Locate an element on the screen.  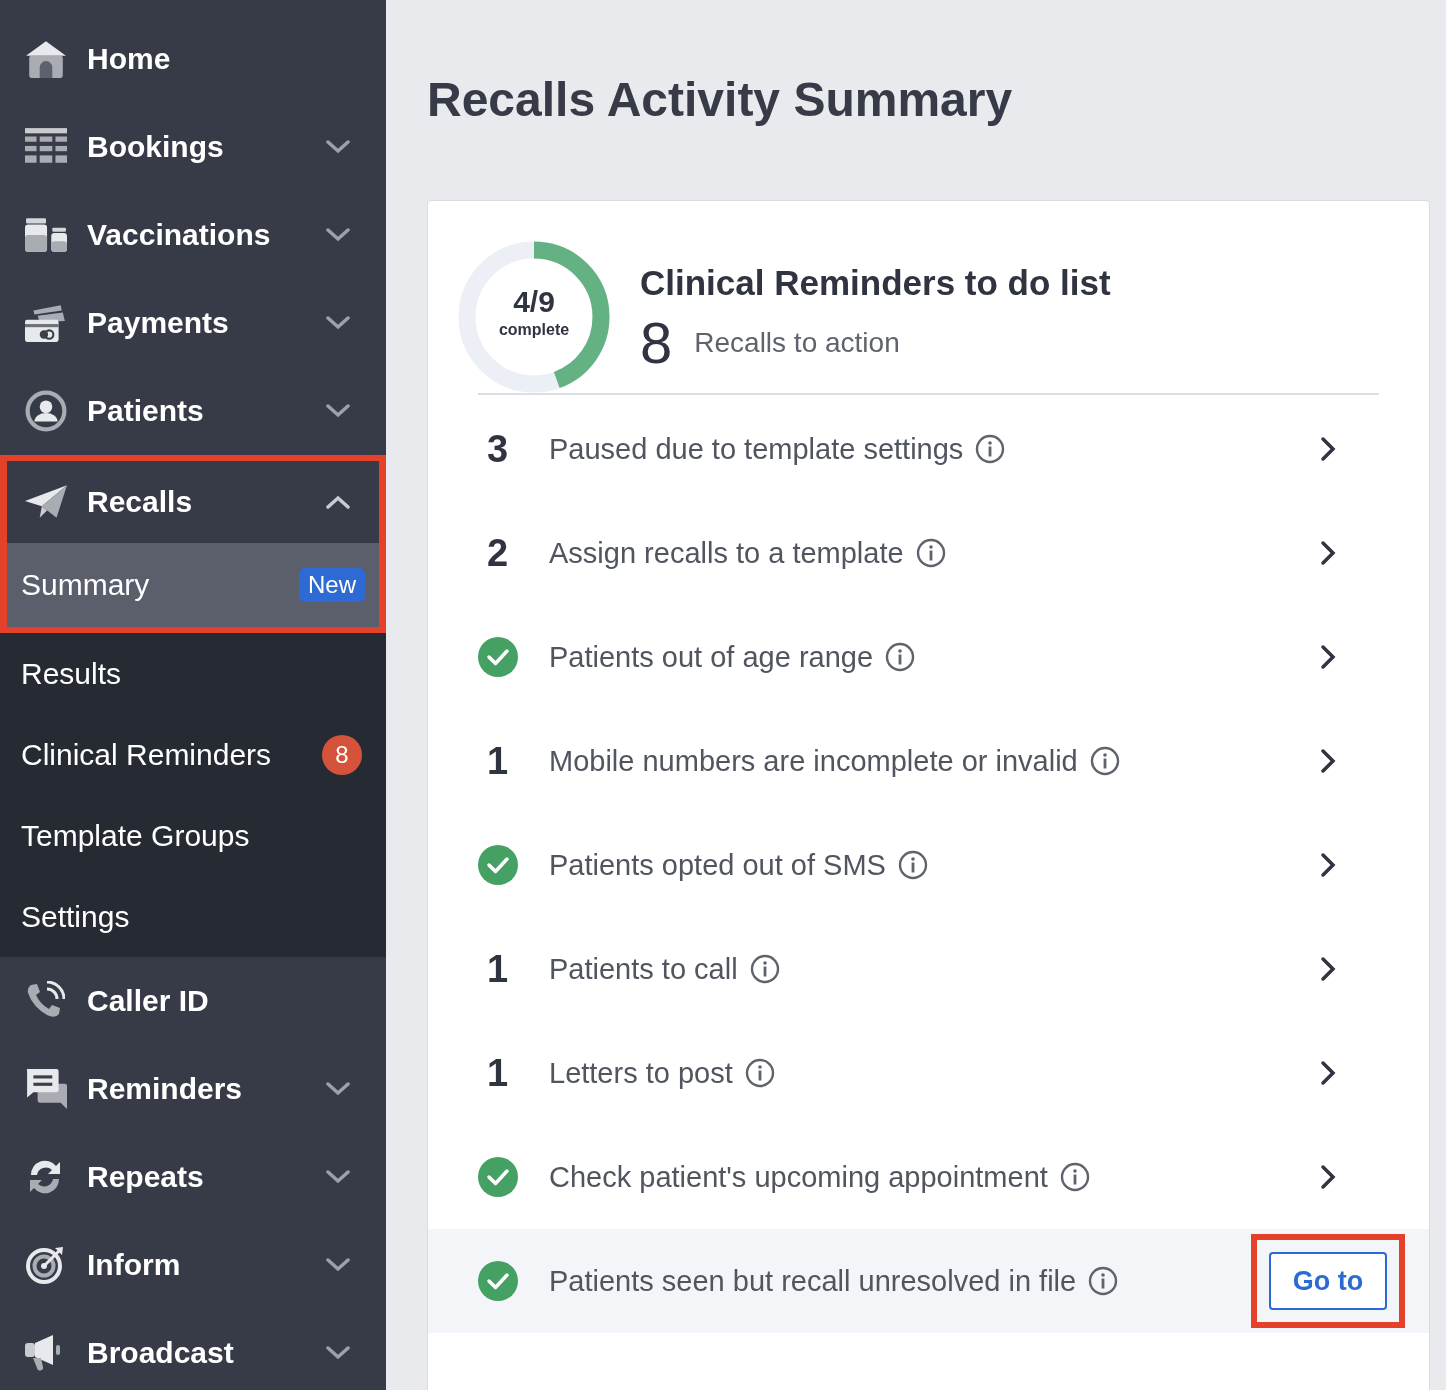
submenu-item: Clinical Reminders 8 is located at coordinates (193, 754).